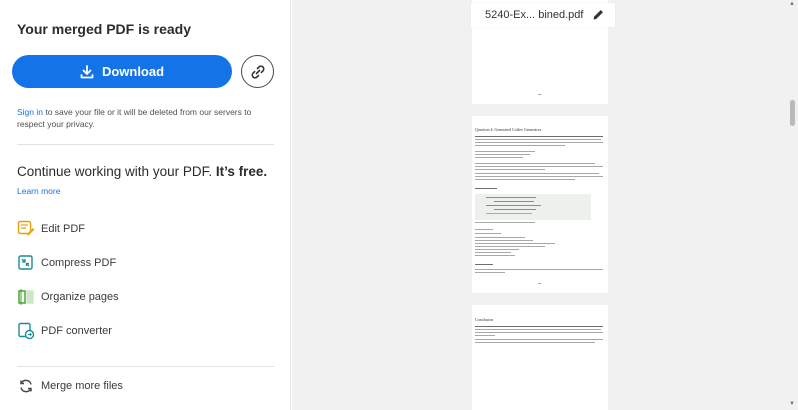 This screenshot has width=798, height=410. I want to click on tool-compress-pdf: Compress PDF, so click(66, 263).